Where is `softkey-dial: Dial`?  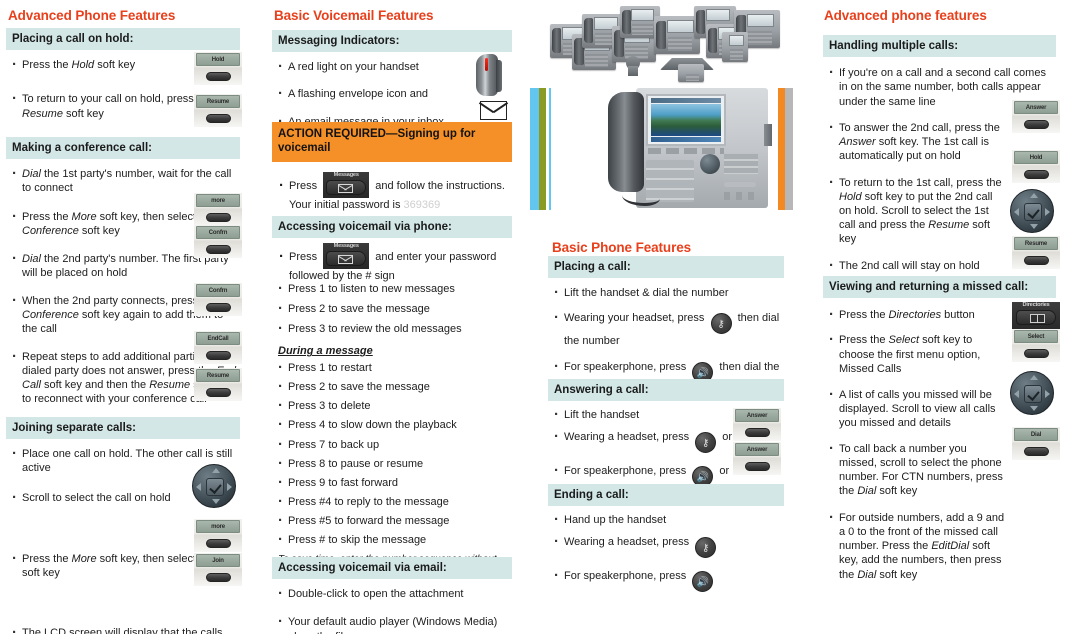 softkey-dial: Dial is located at coordinates (1036, 443).